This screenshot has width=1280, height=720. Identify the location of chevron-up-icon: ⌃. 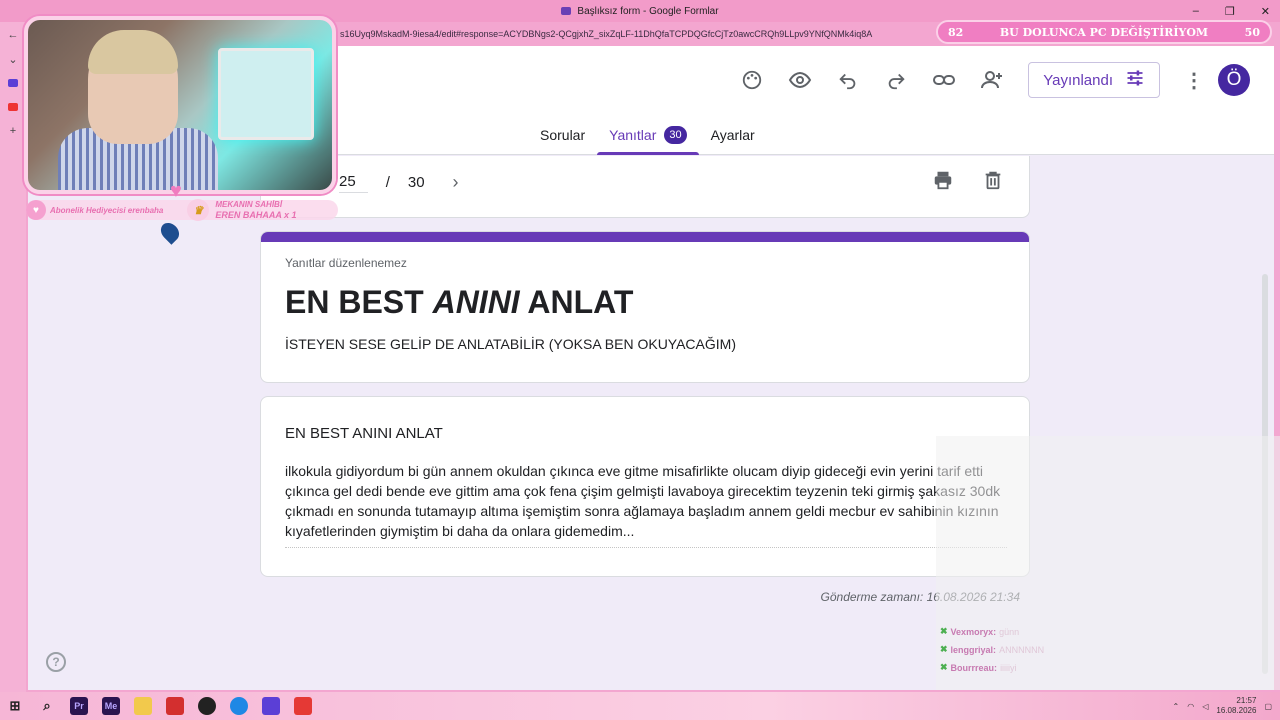
(1176, 706).